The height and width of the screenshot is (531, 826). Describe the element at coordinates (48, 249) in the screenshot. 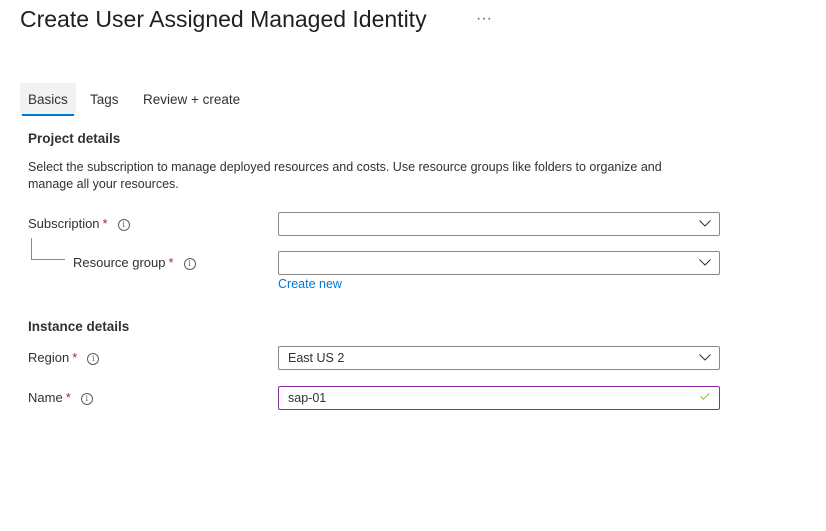

I see `tree-connector` at that location.